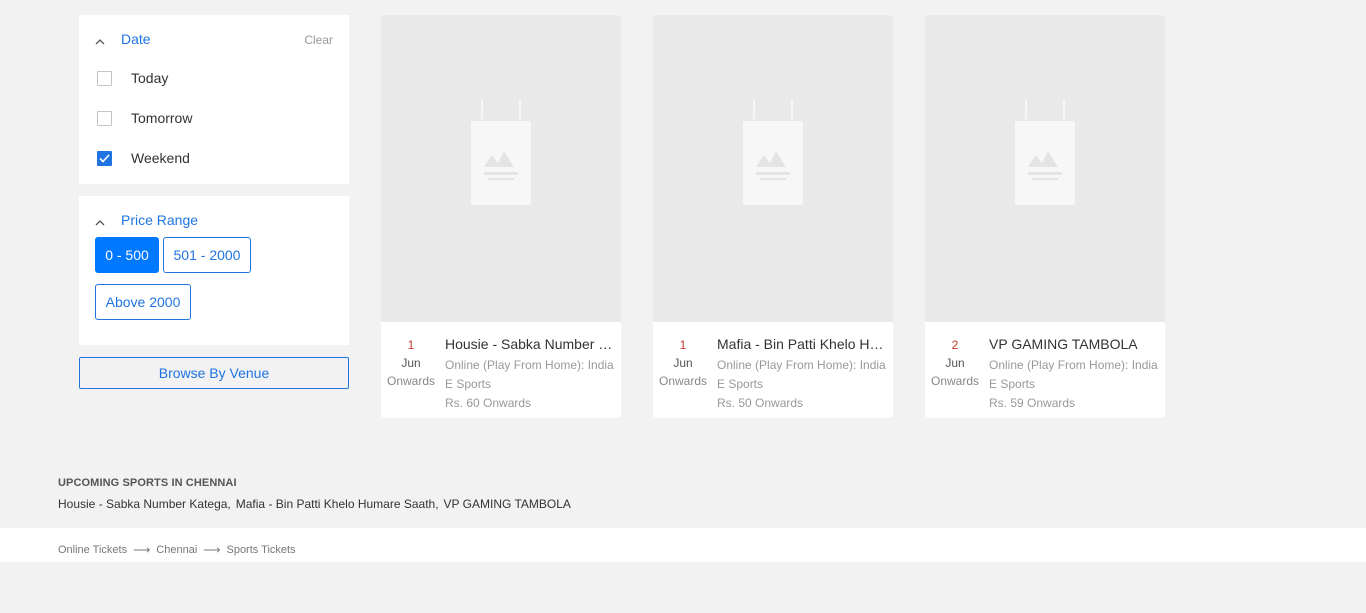 This screenshot has width=1366, height=613. What do you see at coordinates (214, 99) in the screenshot?
I see `date-filter-panel: Date Clear Today Tomorrow Weekend` at bounding box center [214, 99].